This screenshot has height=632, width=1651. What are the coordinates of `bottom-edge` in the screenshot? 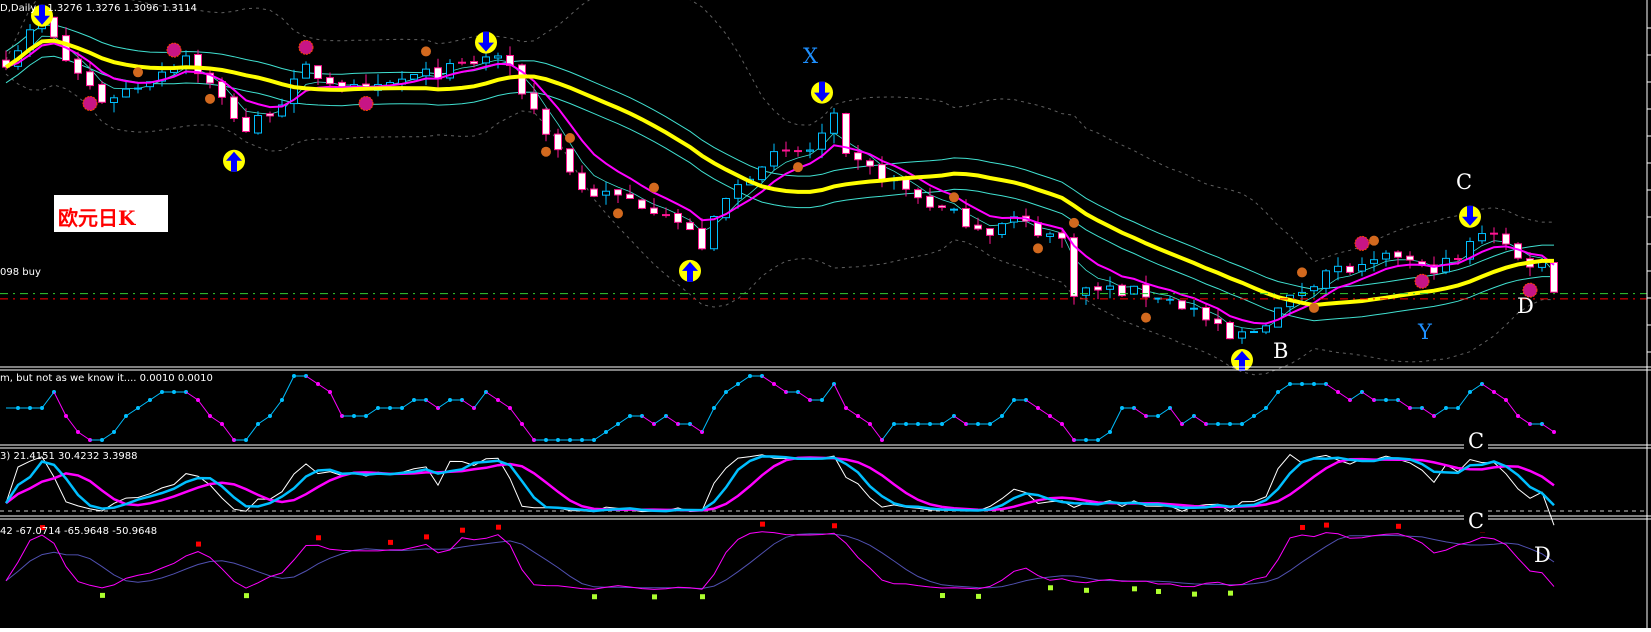 It's located at (825, 630).